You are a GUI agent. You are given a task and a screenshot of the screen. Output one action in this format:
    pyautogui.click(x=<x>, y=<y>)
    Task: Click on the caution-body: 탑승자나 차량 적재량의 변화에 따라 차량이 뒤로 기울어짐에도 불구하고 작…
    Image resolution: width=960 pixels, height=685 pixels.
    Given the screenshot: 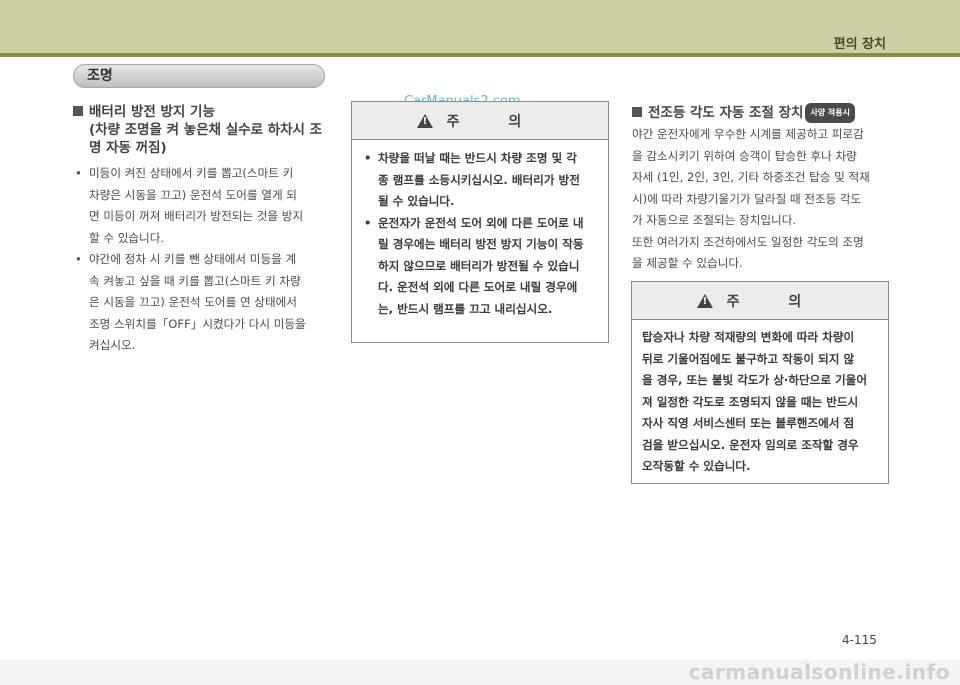 What is the action you would take?
    pyautogui.click(x=760, y=399)
    